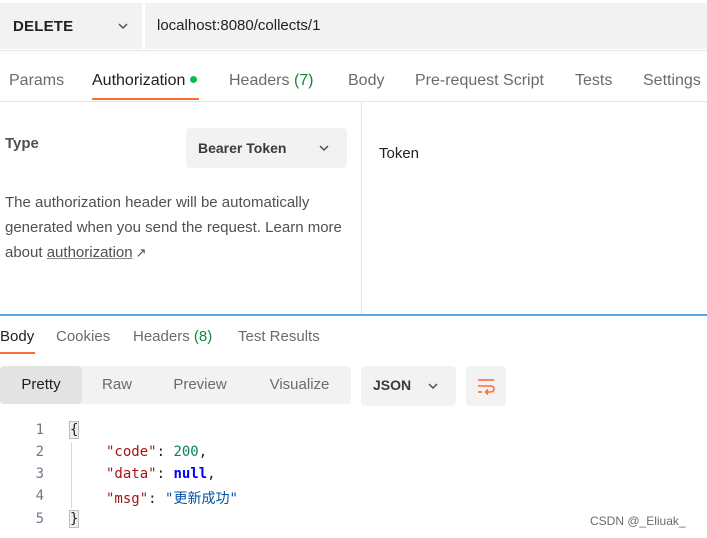 Image resolution: width=707 pixels, height=538 pixels. I want to click on tab-label: Params, so click(37, 80).